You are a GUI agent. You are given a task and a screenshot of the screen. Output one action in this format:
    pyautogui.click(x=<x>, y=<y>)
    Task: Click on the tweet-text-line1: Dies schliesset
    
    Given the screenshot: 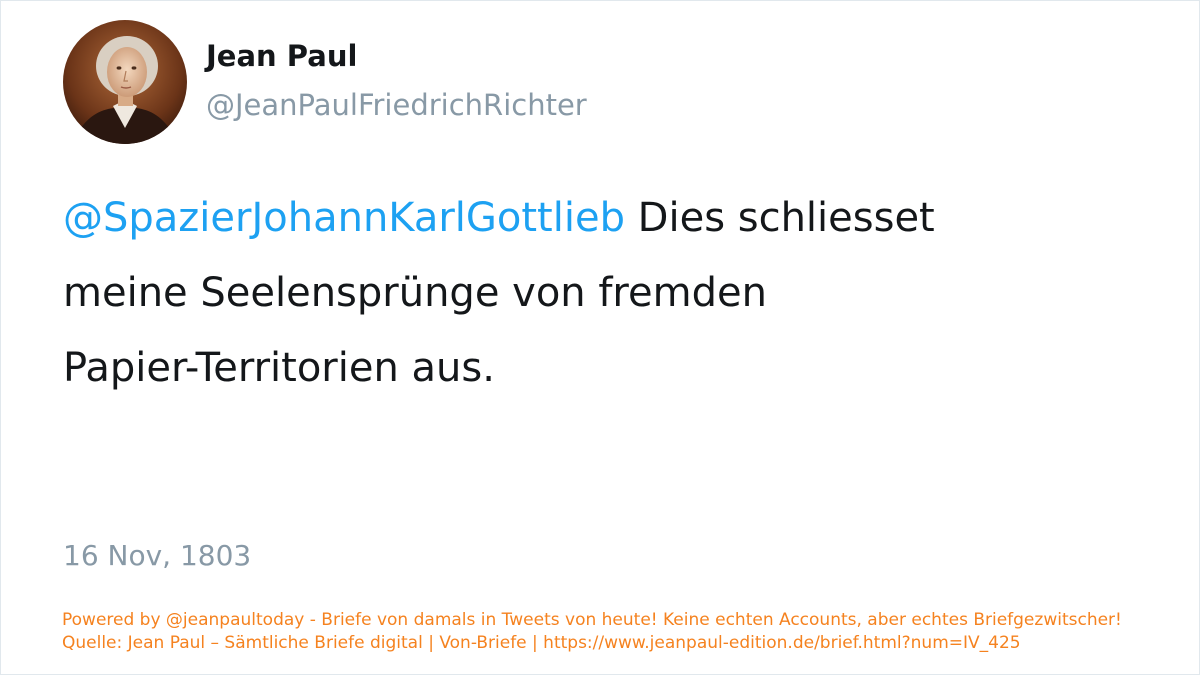 What is the action you would take?
    pyautogui.click(x=779, y=218)
    